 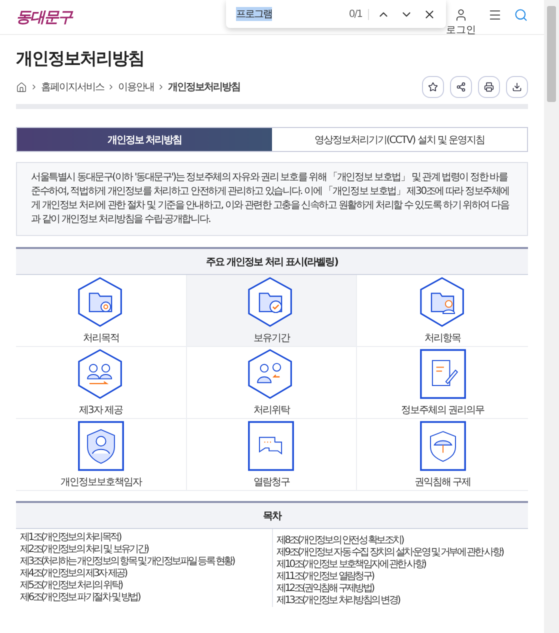 What do you see at coordinates (358, 14) in the screenshot?
I see `match-count: 0/1` at bounding box center [358, 14].